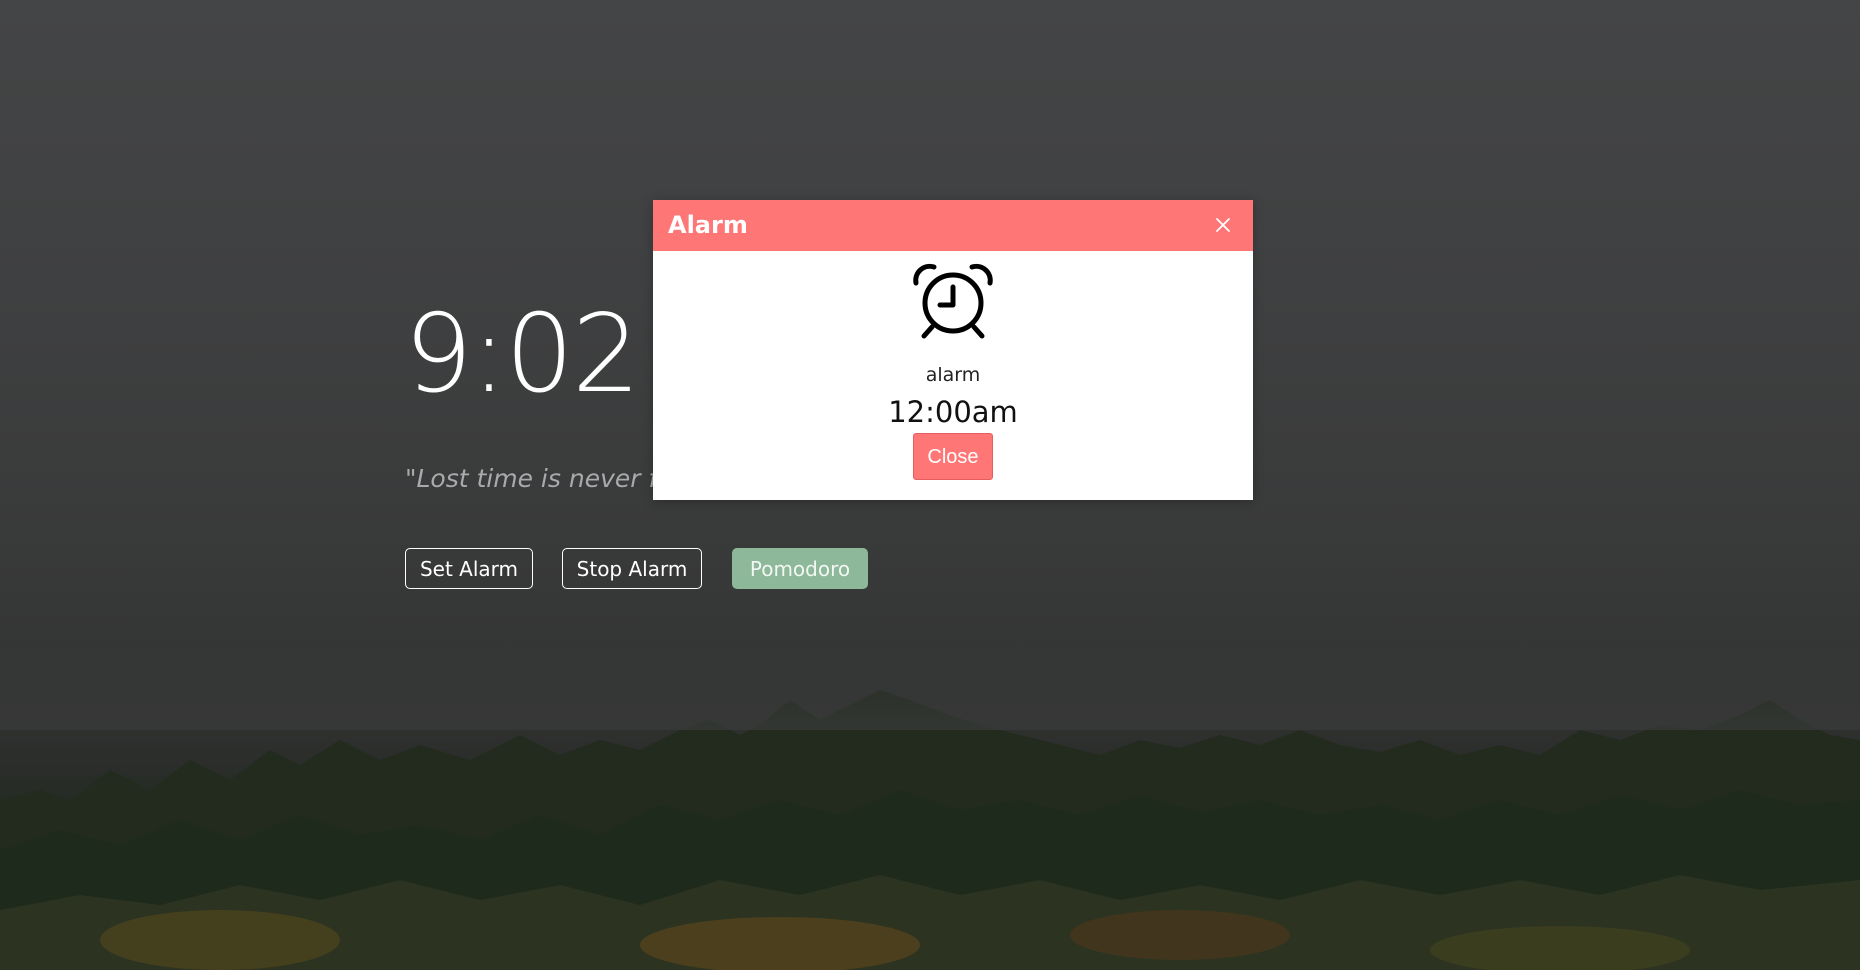  I want to click on set-alarm-button: Set Alarm, so click(469, 568).